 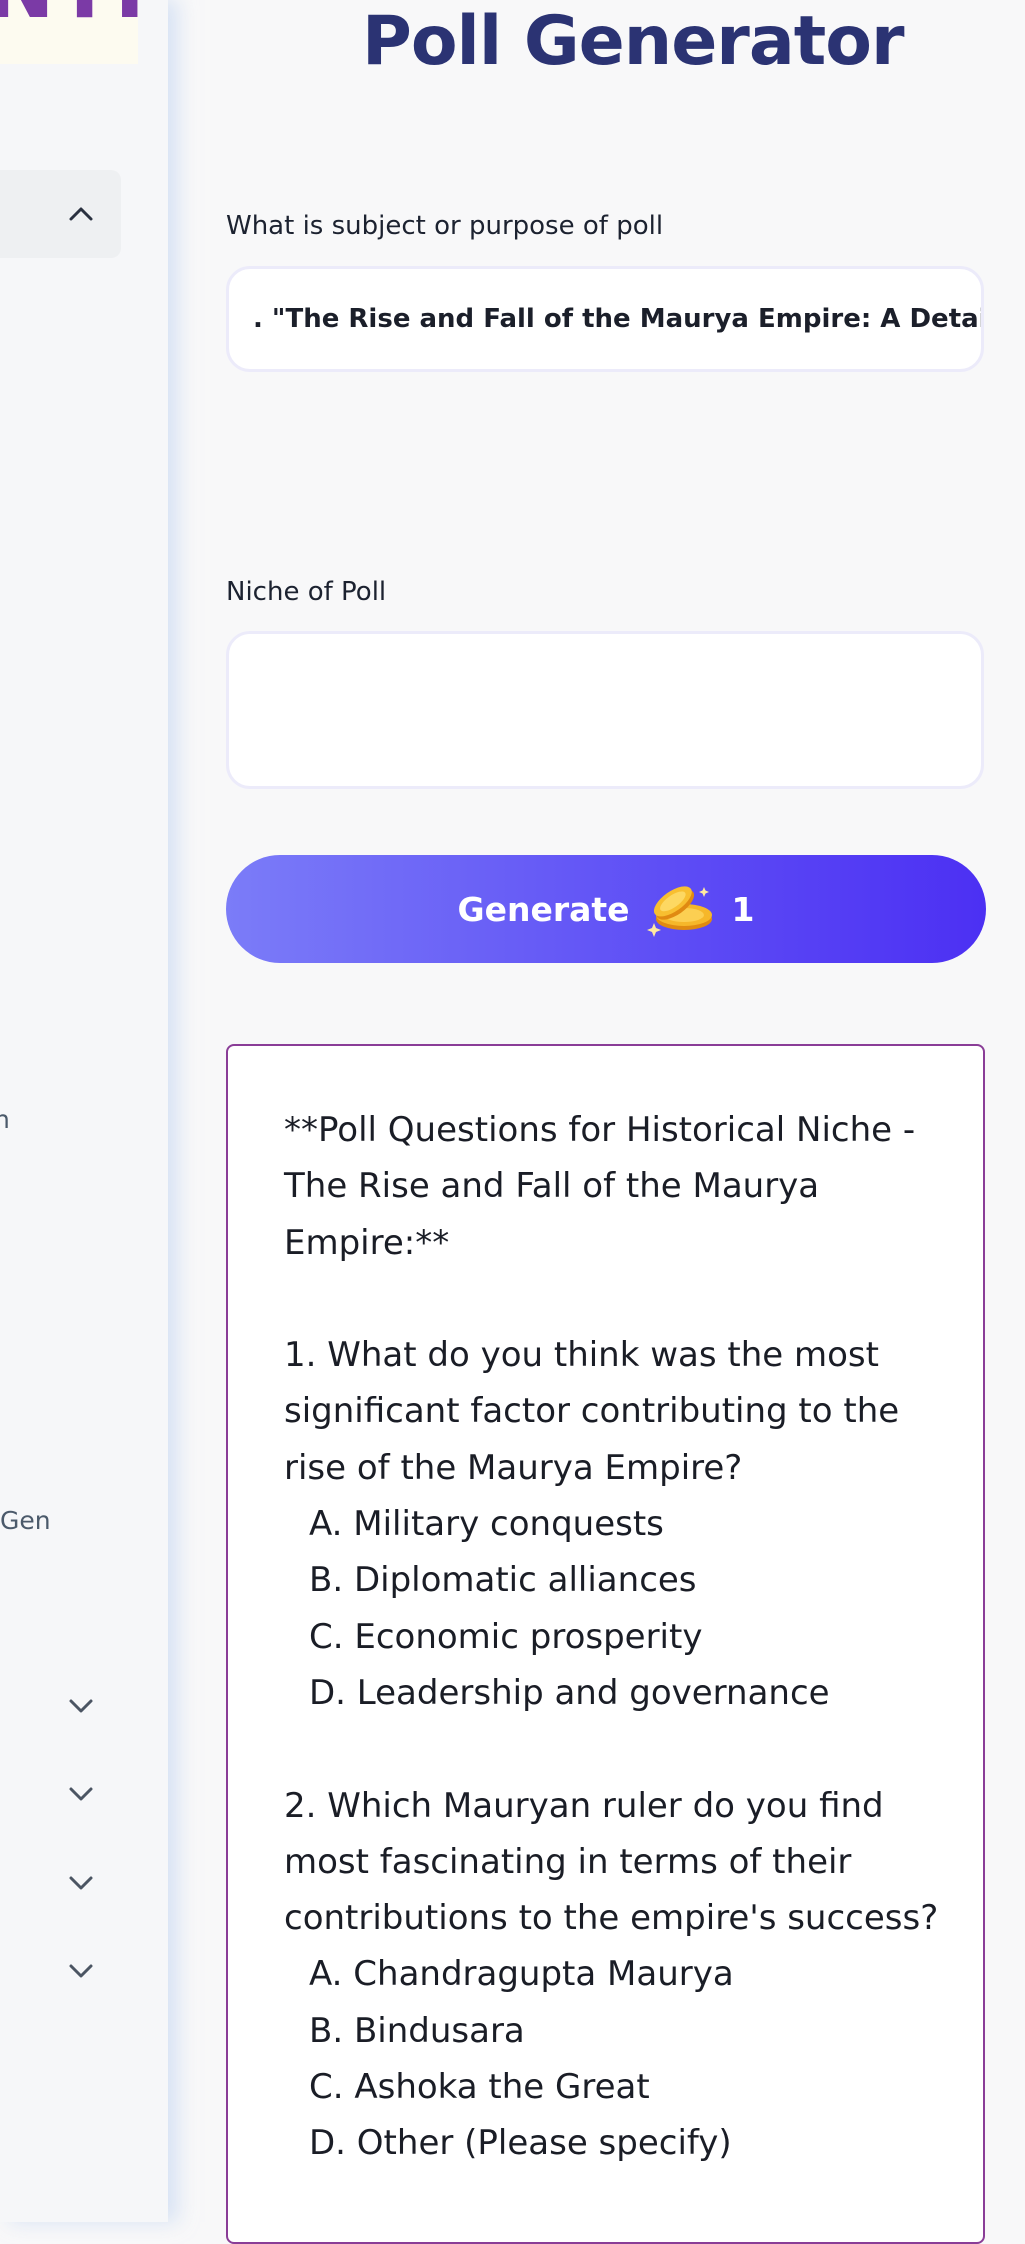 What do you see at coordinates (486, 1524) in the screenshot?
I see `poll-option: A. Military conquests` at bounding box center [486, 1524].